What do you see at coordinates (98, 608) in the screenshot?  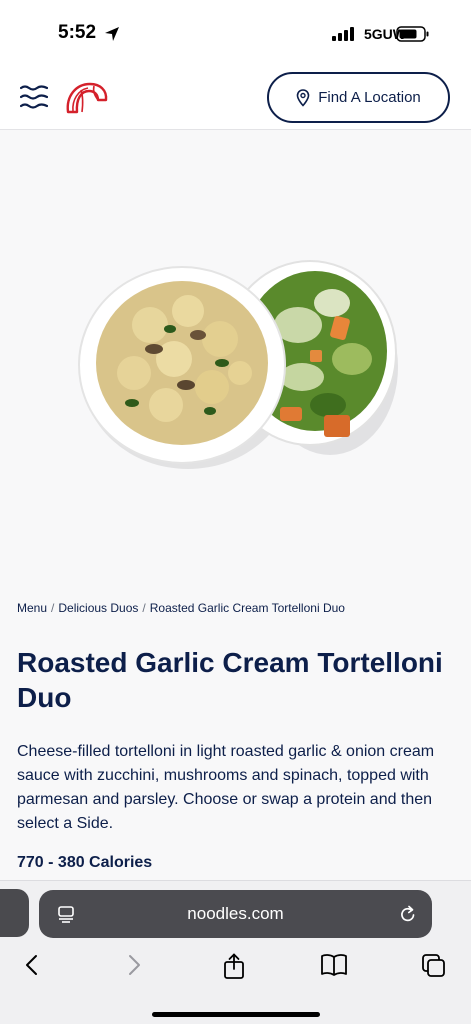 I see `breadcrumb-link-delicious-duos: Delicious Duos` at bounding box center [98, 608].